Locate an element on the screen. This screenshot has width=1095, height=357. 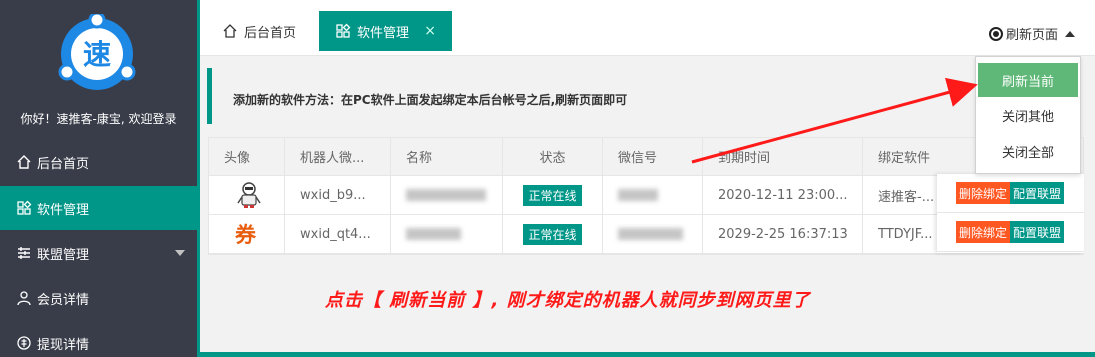
user-icon is located at coordinates (24, 298).